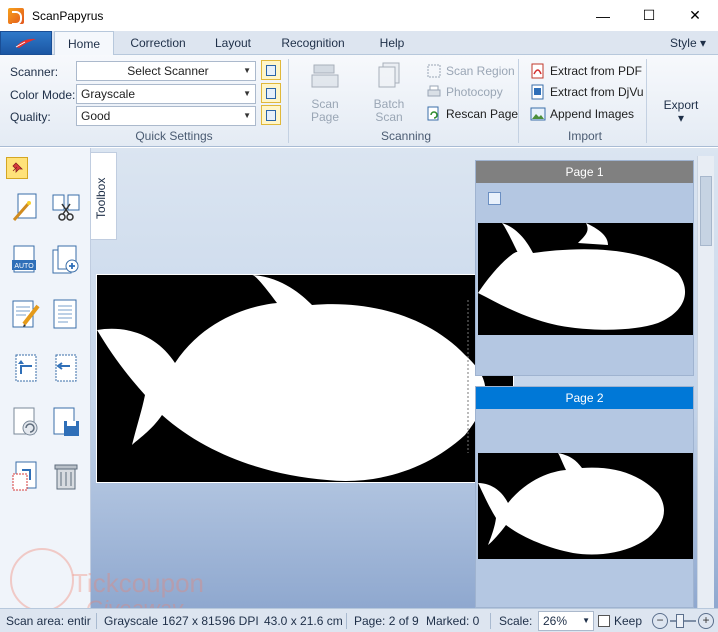 The image size is (718, 632). I want to click on quality-select: Good ▼, so click(166, 116).